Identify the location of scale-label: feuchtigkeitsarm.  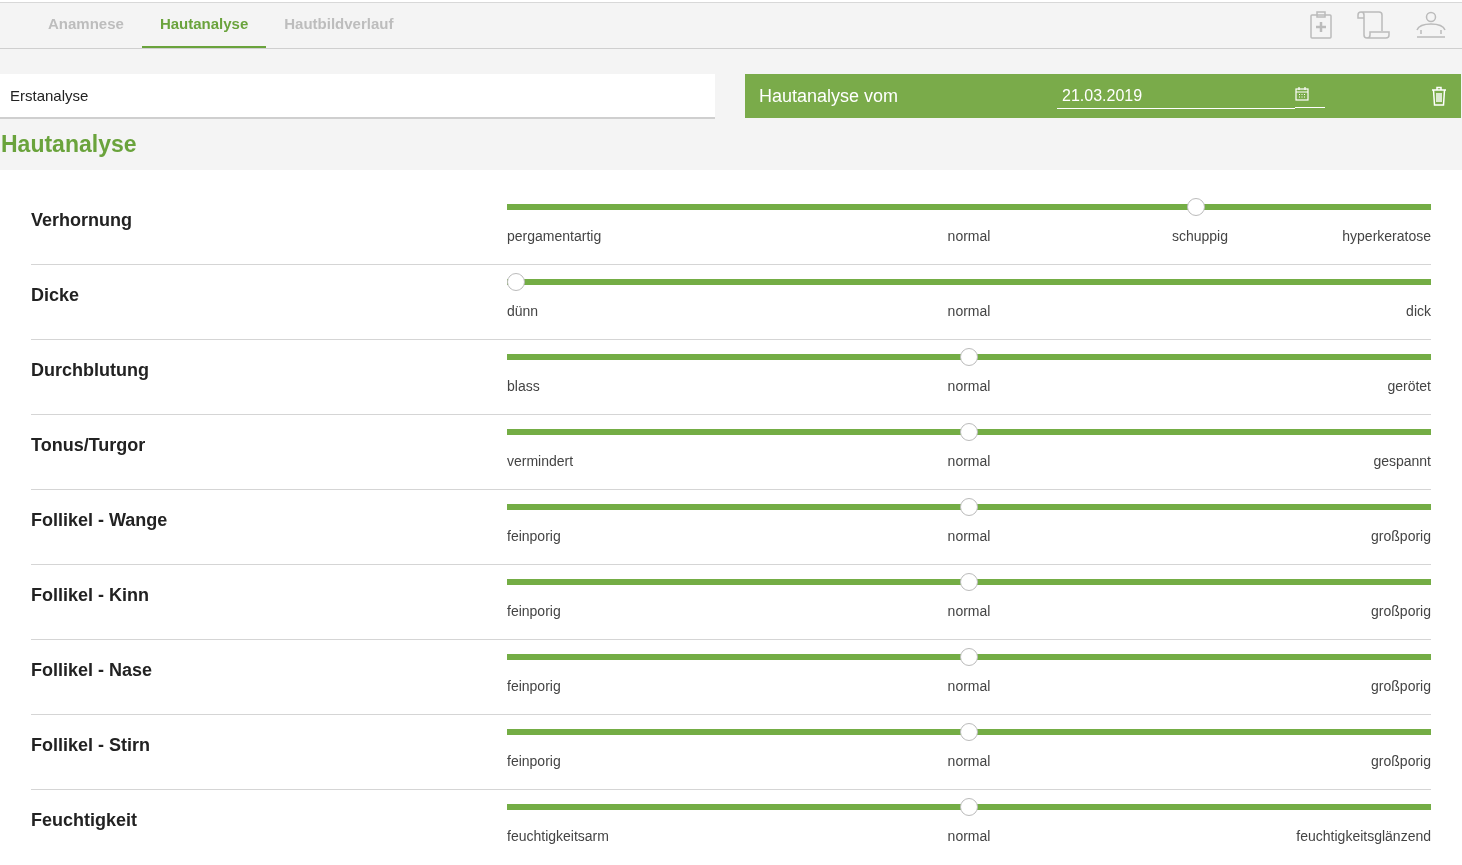
(558, 836).